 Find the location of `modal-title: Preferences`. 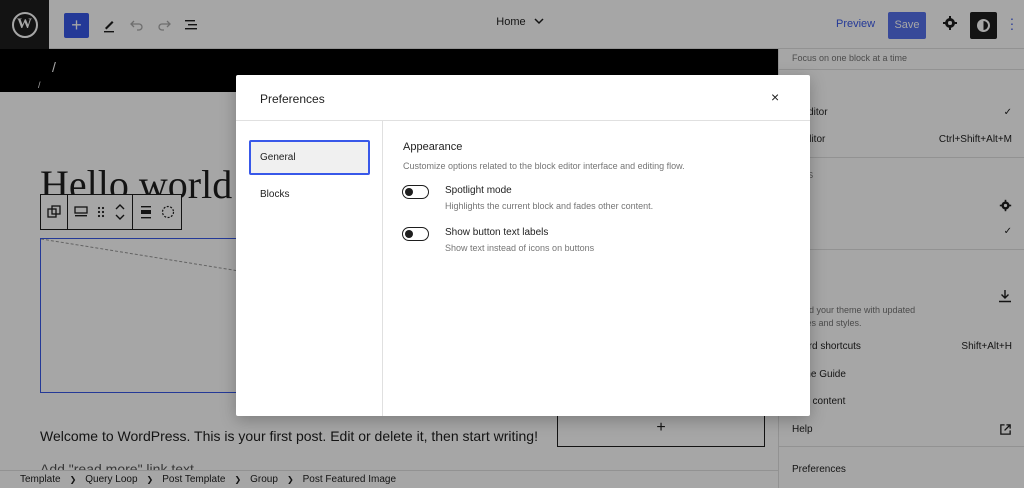

modal-title: Preferences is located at coordinates (292, 99).